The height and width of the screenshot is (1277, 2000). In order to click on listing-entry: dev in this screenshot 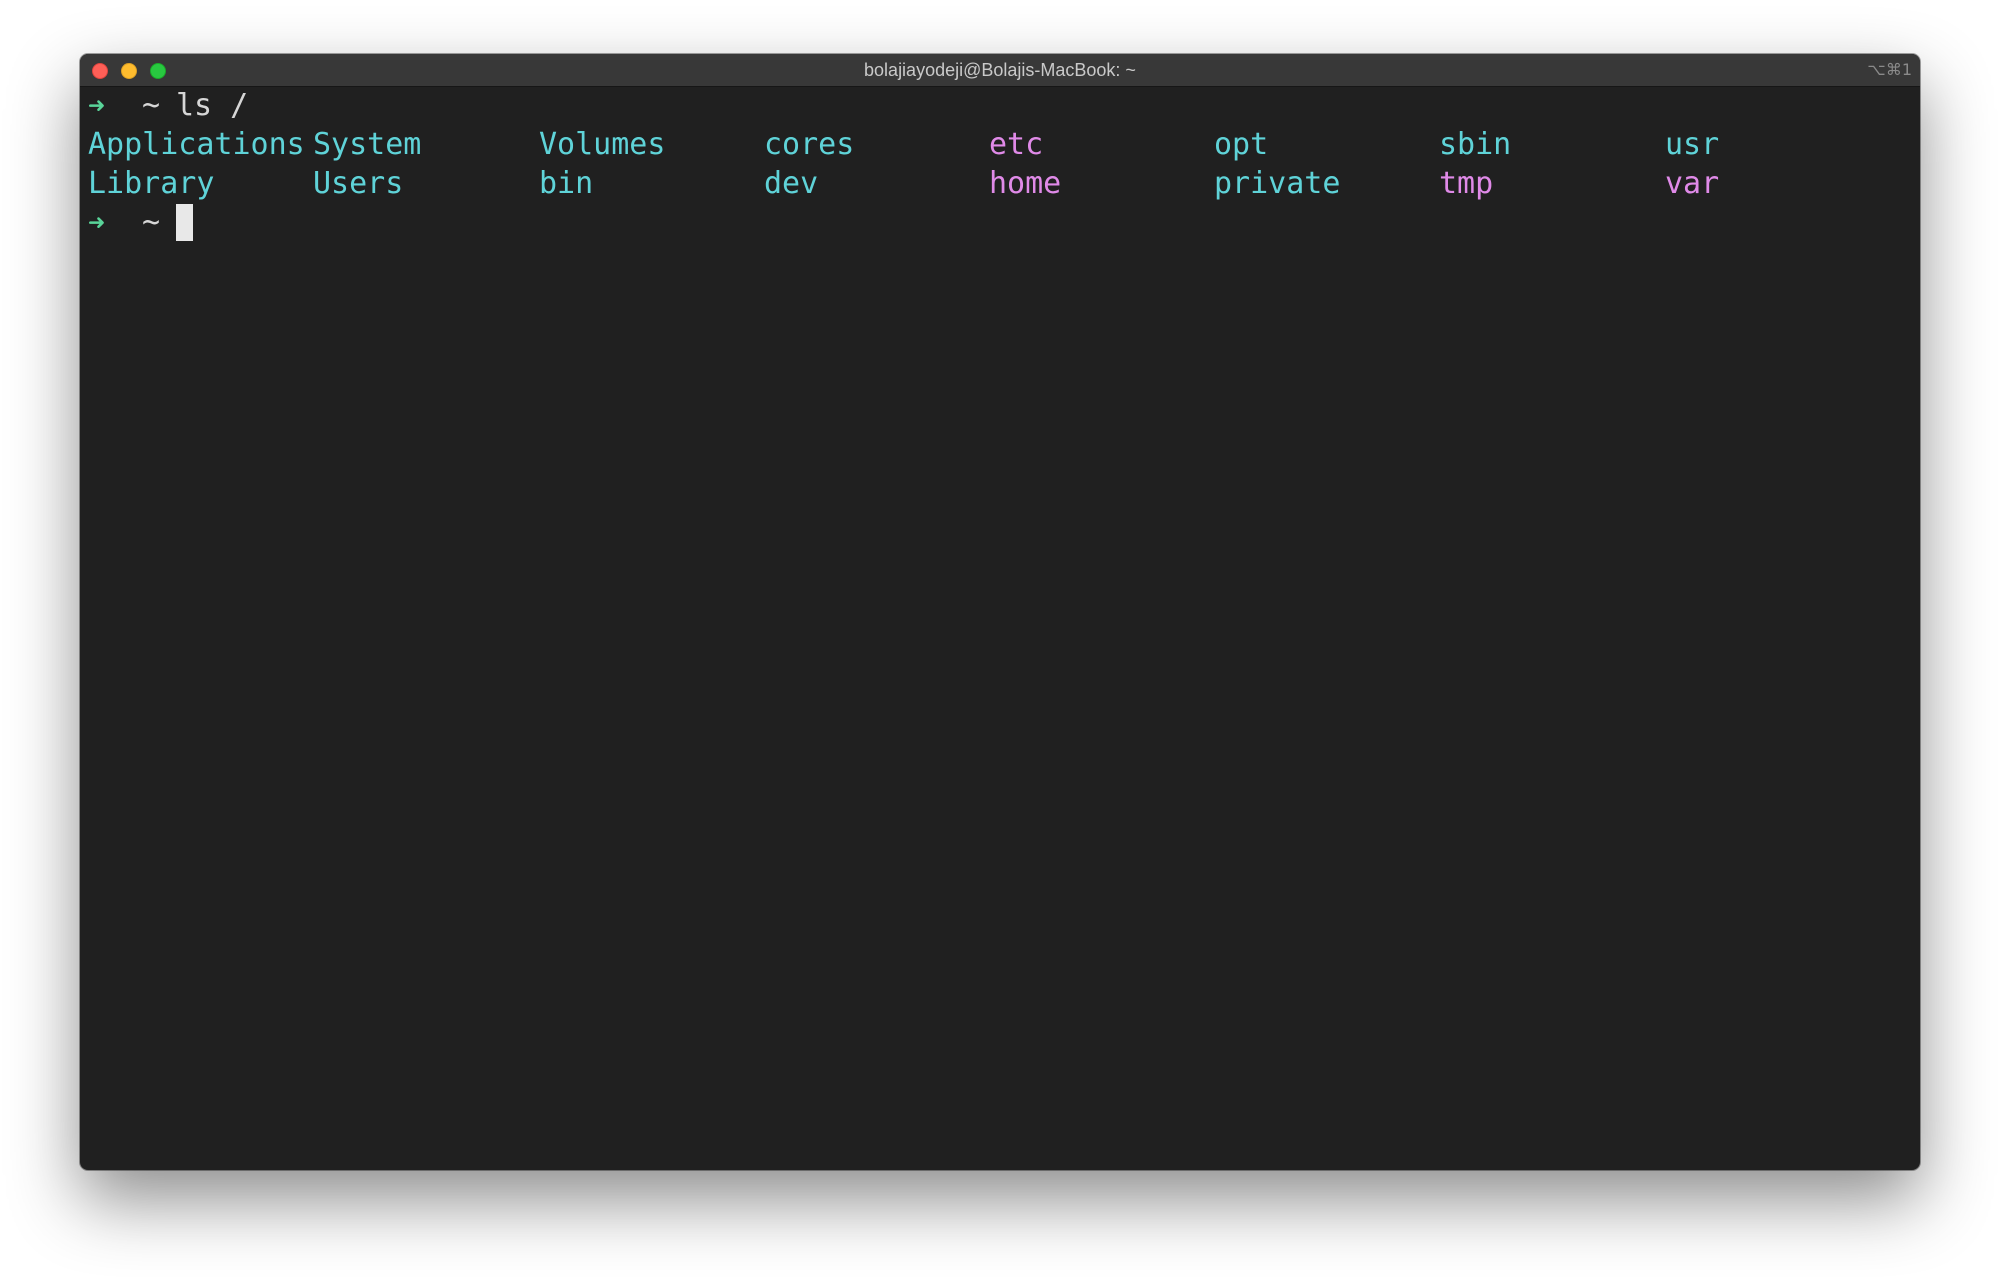, I will do `click(791, 183)`.